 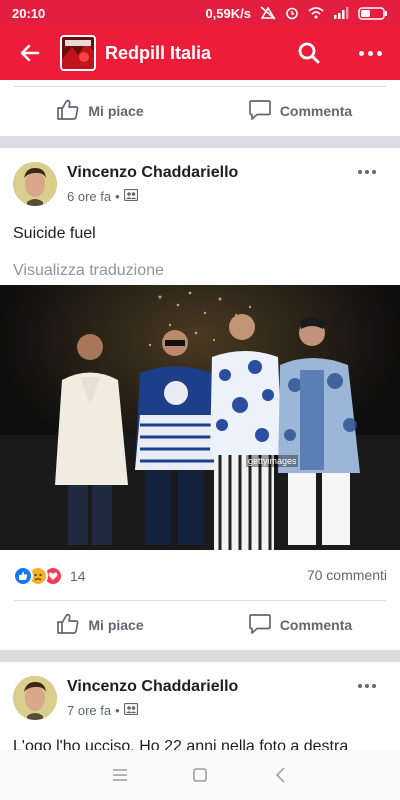 What do you see at coordinates (373, 13) in the screenshot?
I see `battery-icon` at bounding box center [373, 13].